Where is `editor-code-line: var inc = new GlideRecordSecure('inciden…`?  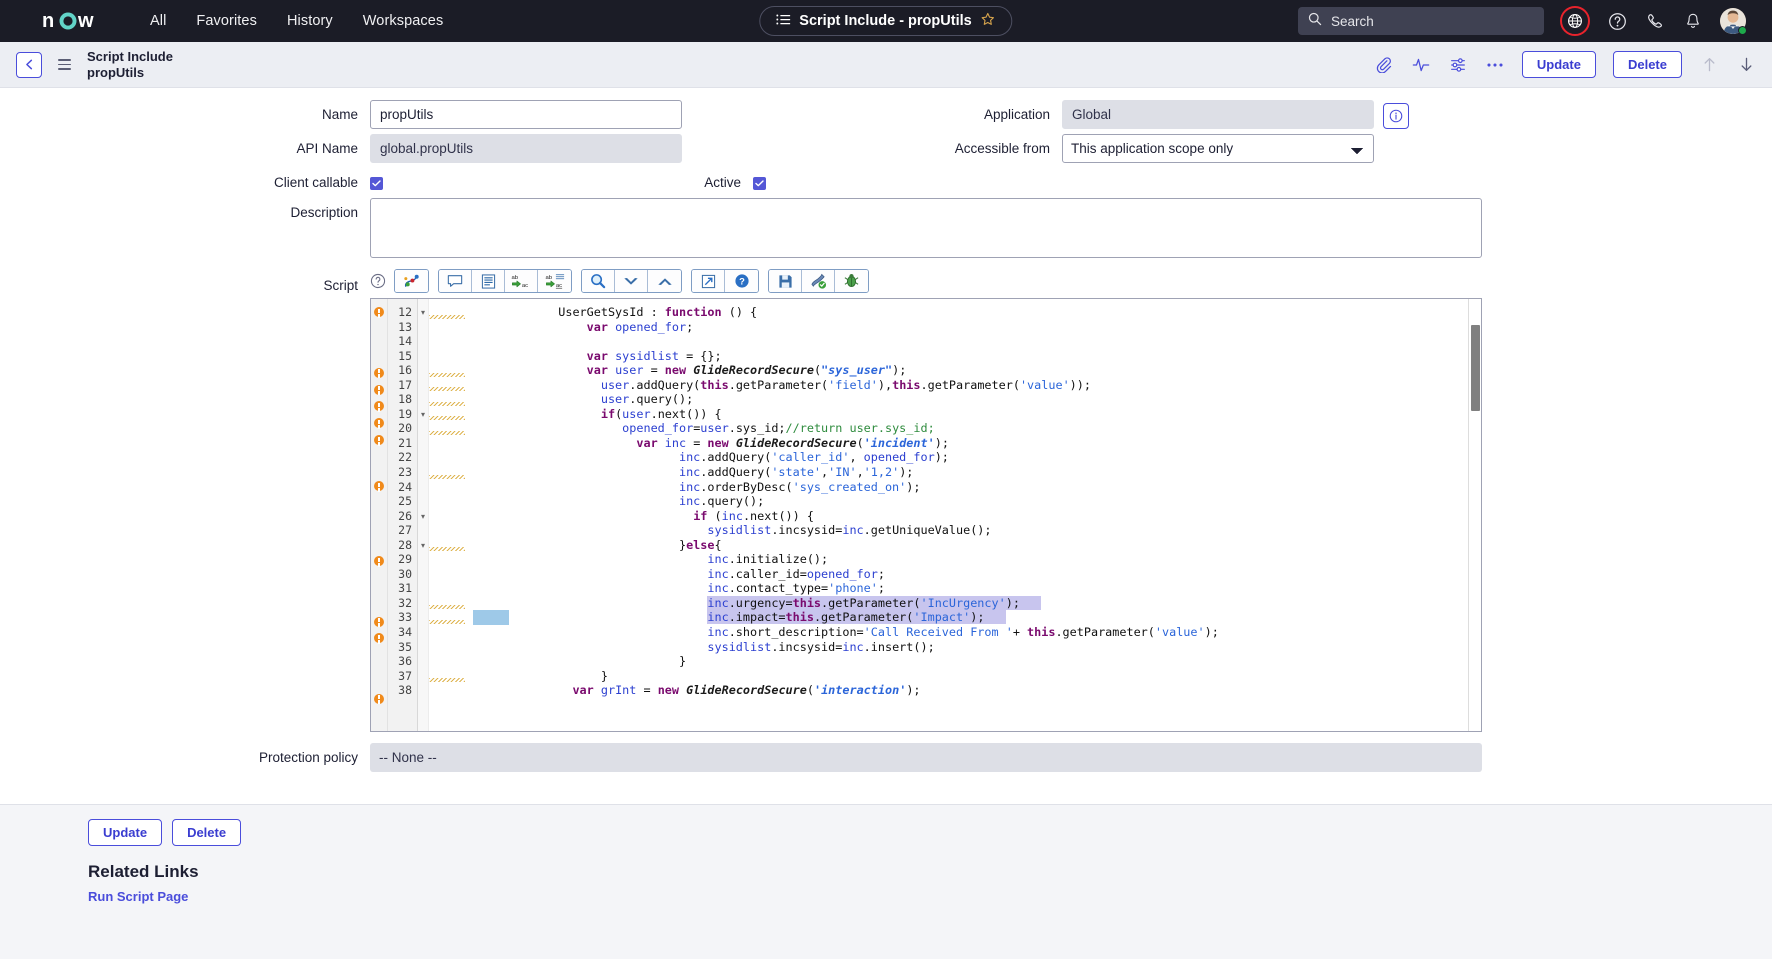 editor-code-line: var inc = new GlideRecordSecure('inciden… is located at coordinates (977, 443).